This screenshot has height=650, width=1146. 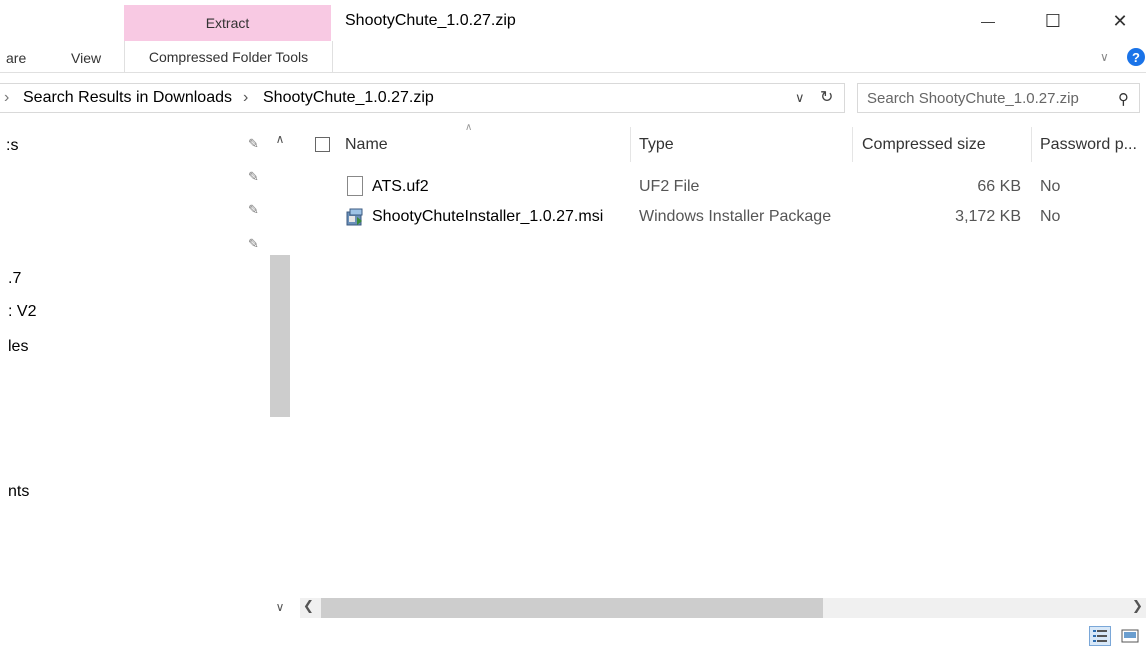 What do you see at coordinates (1123, 99) in the screenshot?
I see `search-icon: ⚲` at bounding box center [1123, 99].